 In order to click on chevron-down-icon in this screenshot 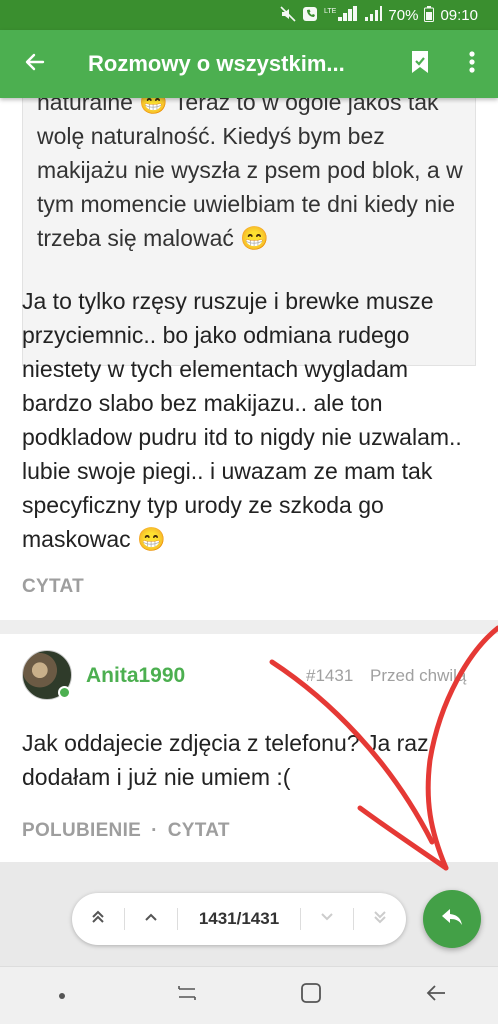, I will do `click(327, 919)`.